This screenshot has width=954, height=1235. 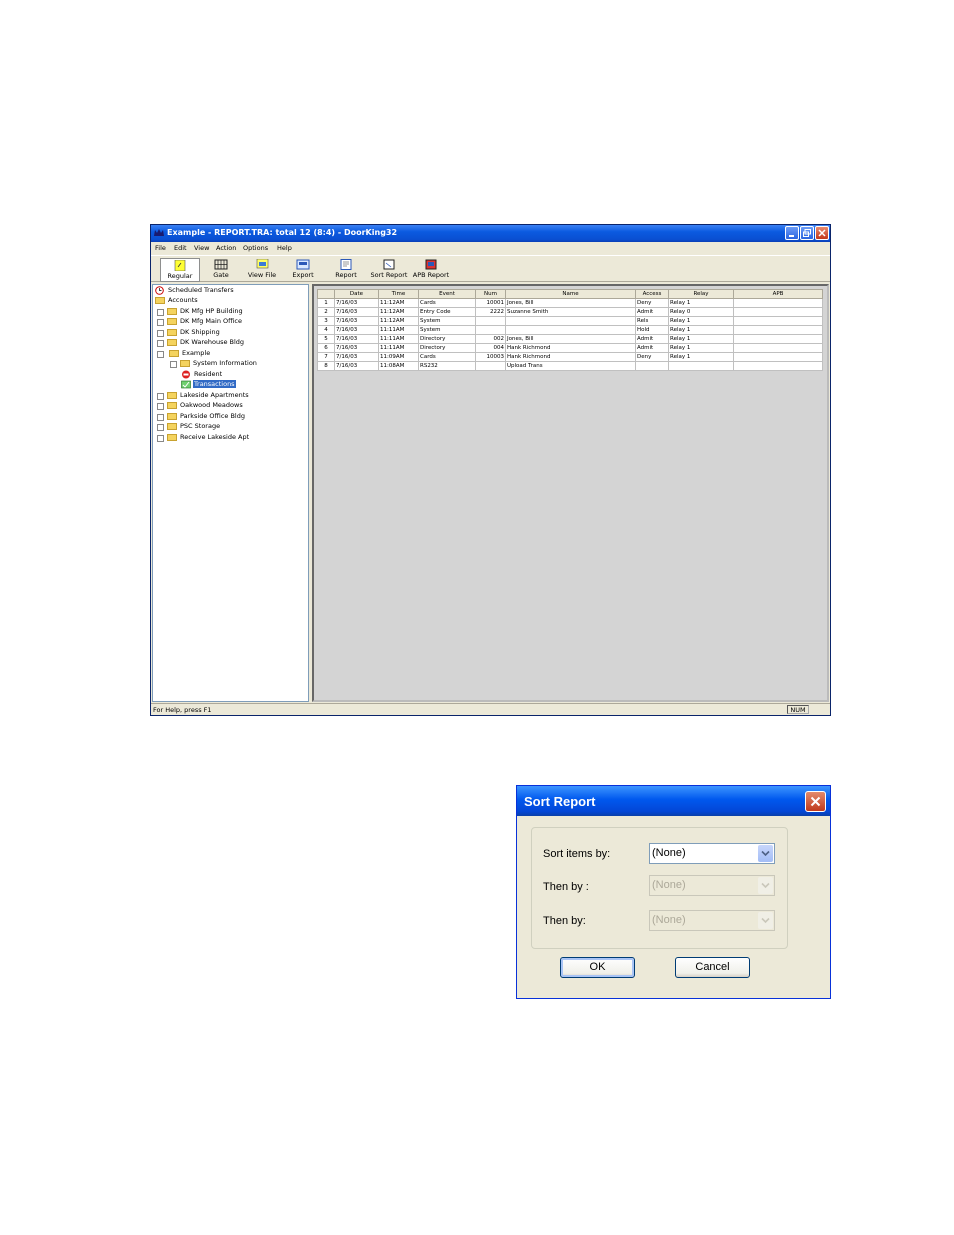 I want to click on column-header-event: Event, so click(x=447, y=294).